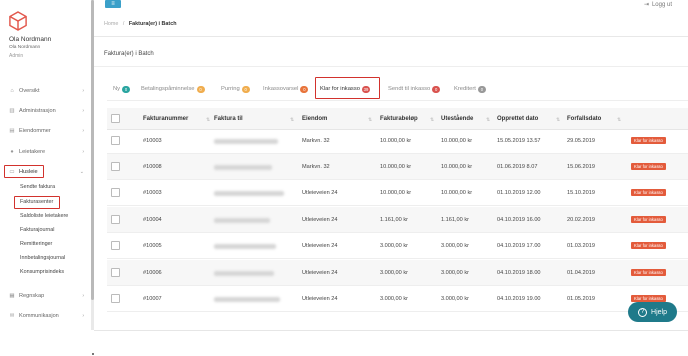 Image resolution: width=688 pixels, height=356 pixels. Describe the element at coordinates (12, 91) in the screenshot. I see `home-icon: ⌂` at that location.